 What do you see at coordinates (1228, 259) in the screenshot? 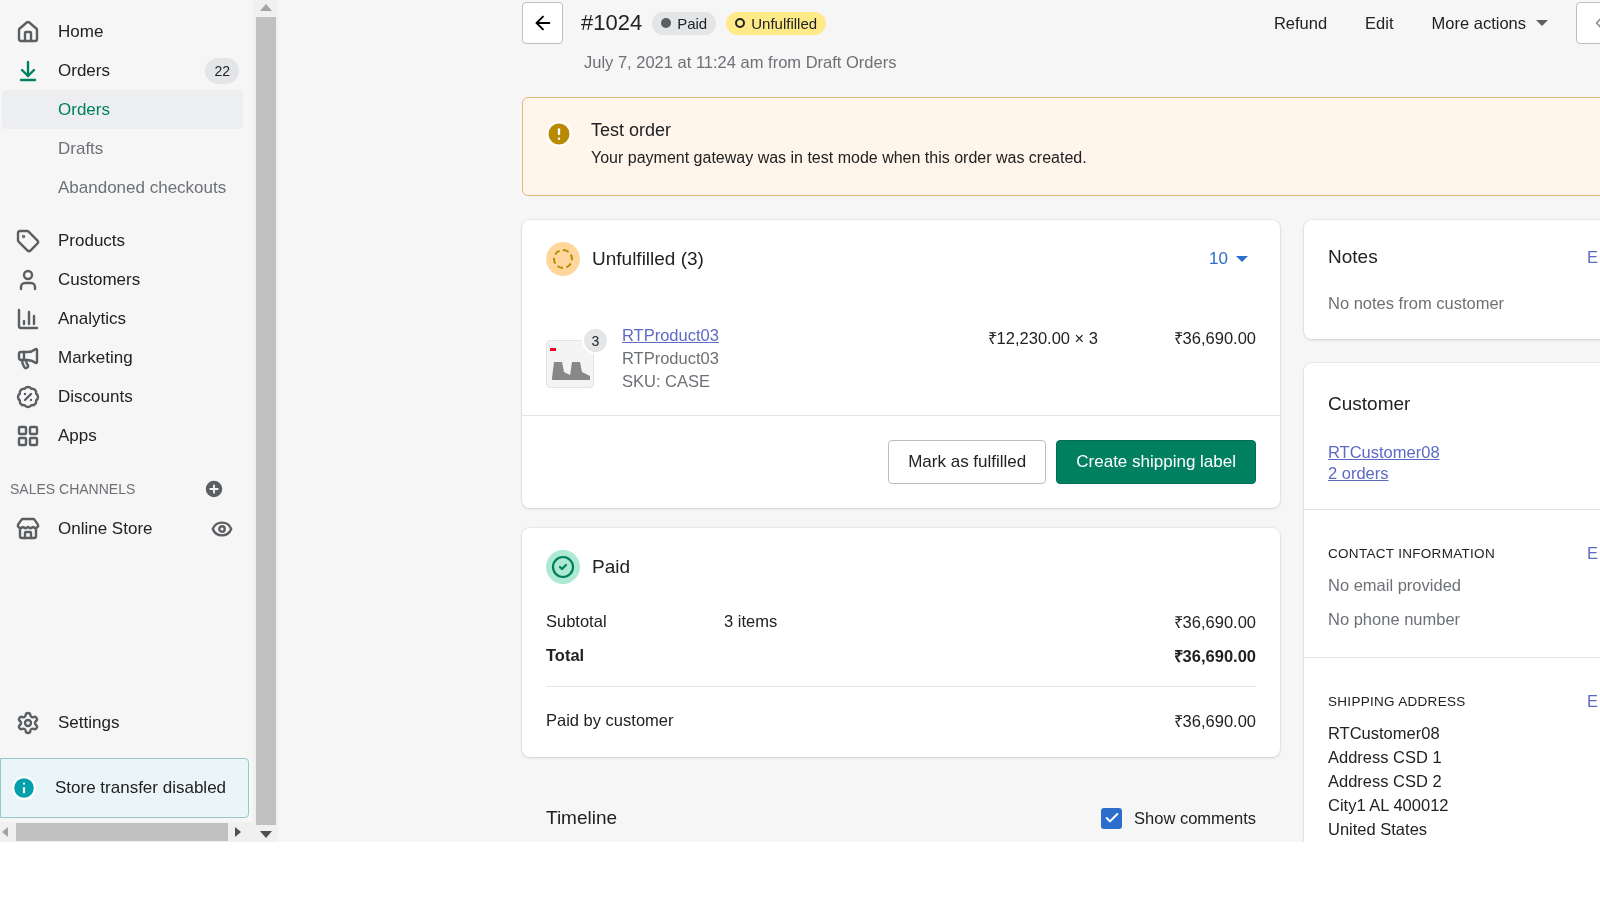
I see `location-dropdown: 10` at bounding box center [1228, 259].